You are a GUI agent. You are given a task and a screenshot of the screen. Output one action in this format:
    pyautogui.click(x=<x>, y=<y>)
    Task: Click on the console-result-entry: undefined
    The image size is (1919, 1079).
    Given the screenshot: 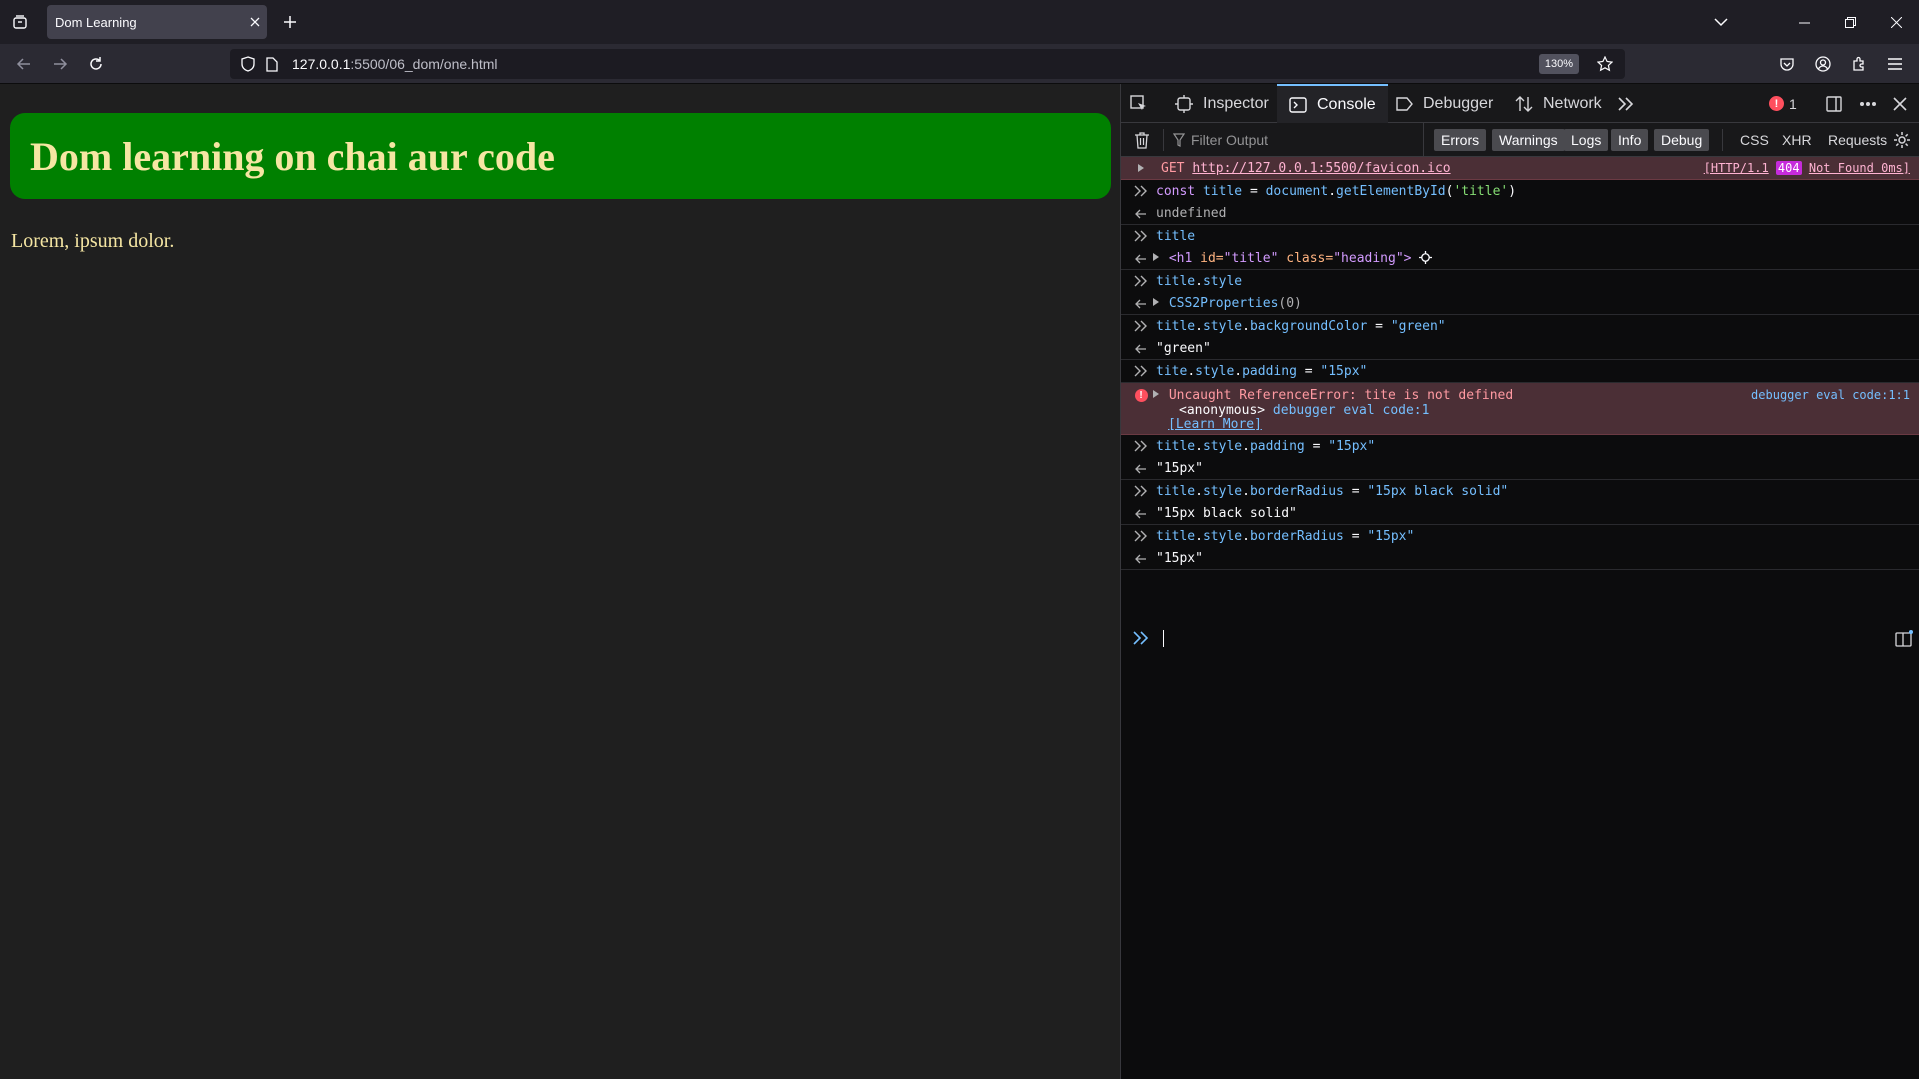 What is the action you would take?
    pyautogui.click(x=1520, y=214)
    